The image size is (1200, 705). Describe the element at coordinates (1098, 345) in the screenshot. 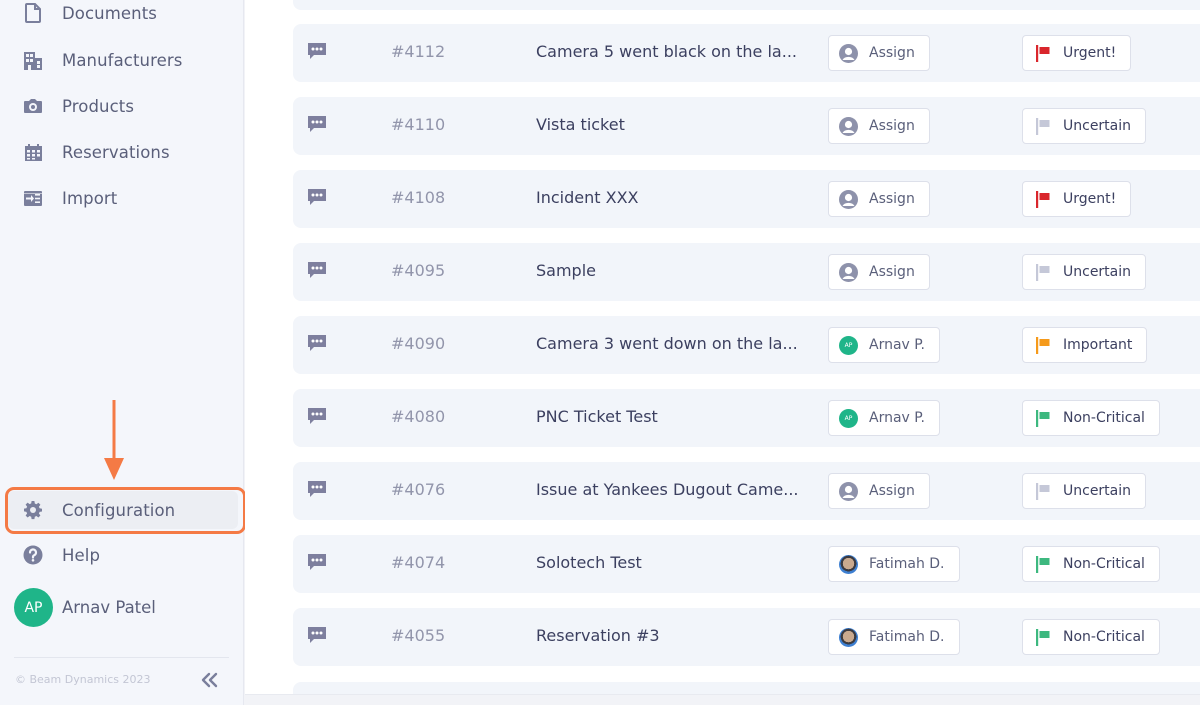

I see `priority-label: Important` at that location.